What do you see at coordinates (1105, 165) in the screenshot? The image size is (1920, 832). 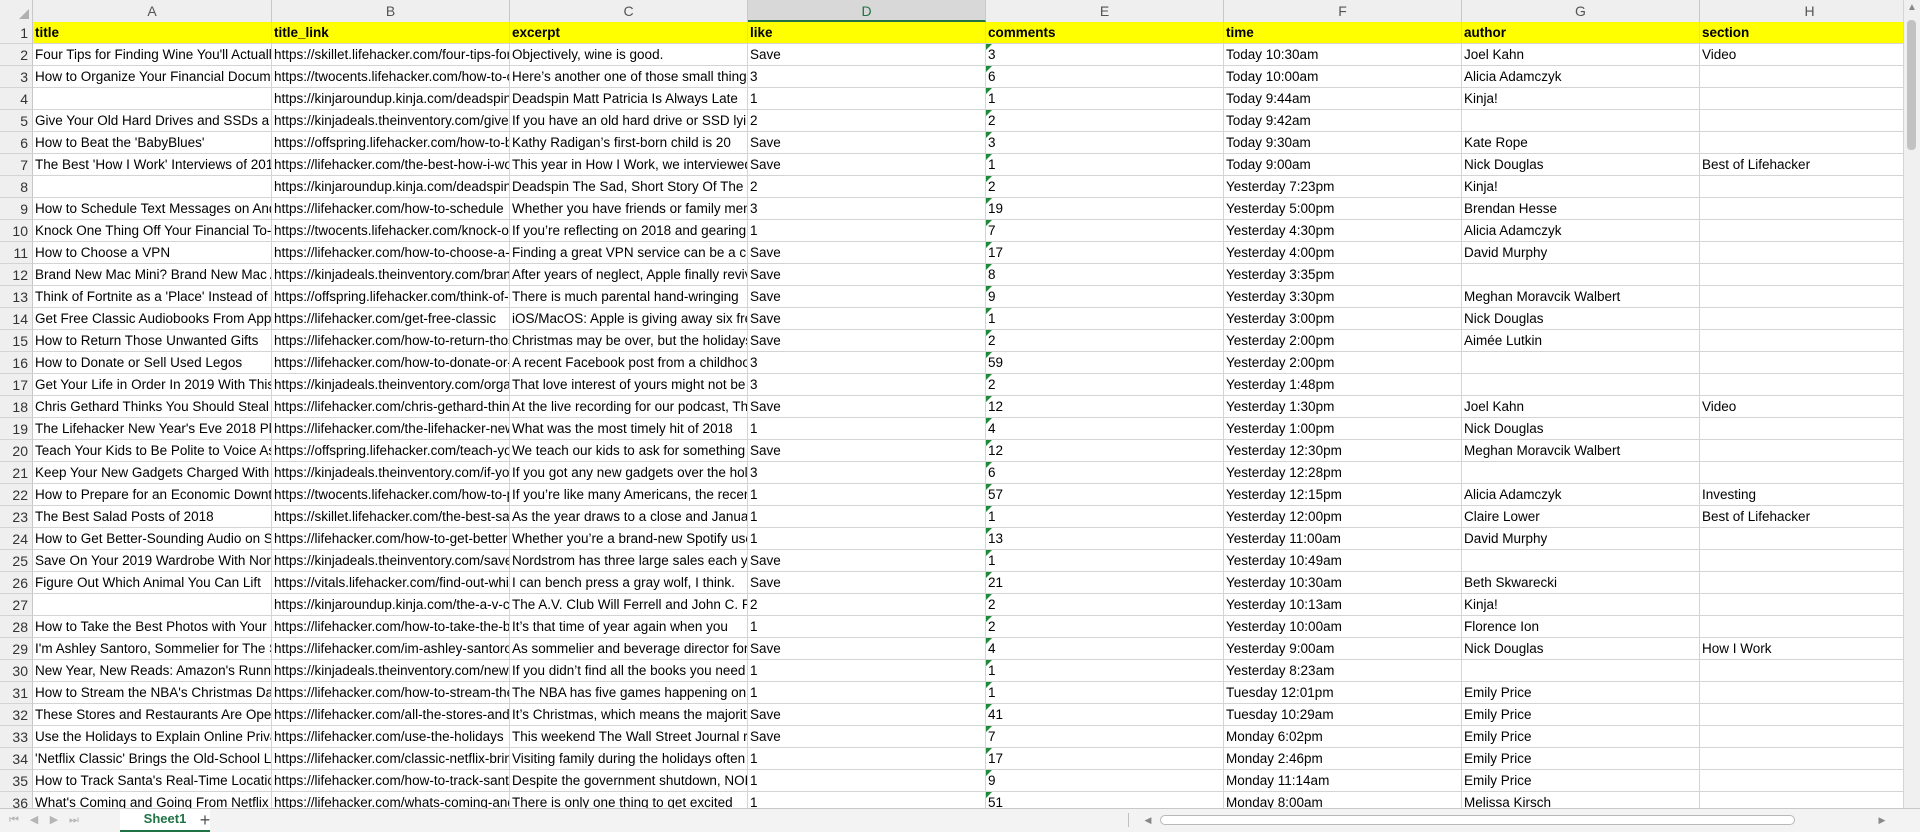 I see `cell-comments: 1` at bounding box center [1105, 165].